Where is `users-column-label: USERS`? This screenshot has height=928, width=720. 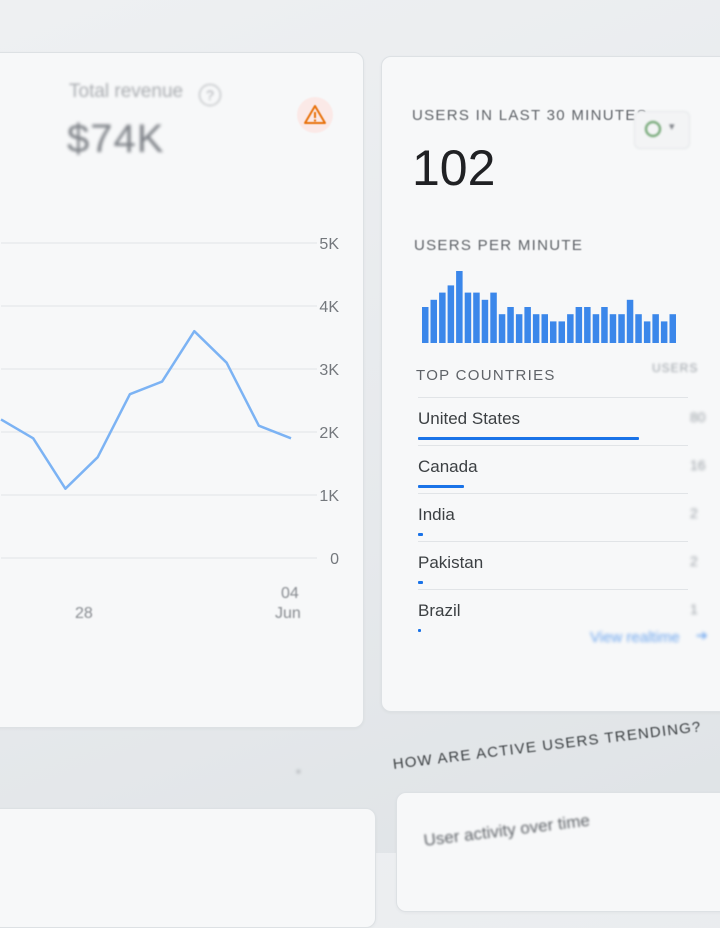
users-column-label: USERS is located at coordinates (675, 368).